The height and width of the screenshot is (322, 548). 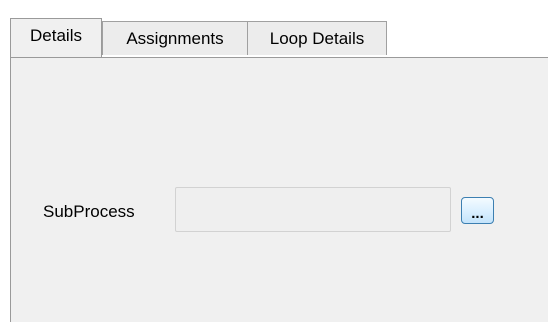 I want to click on tab-assignments: Assignments, so click(x=175, y=38).